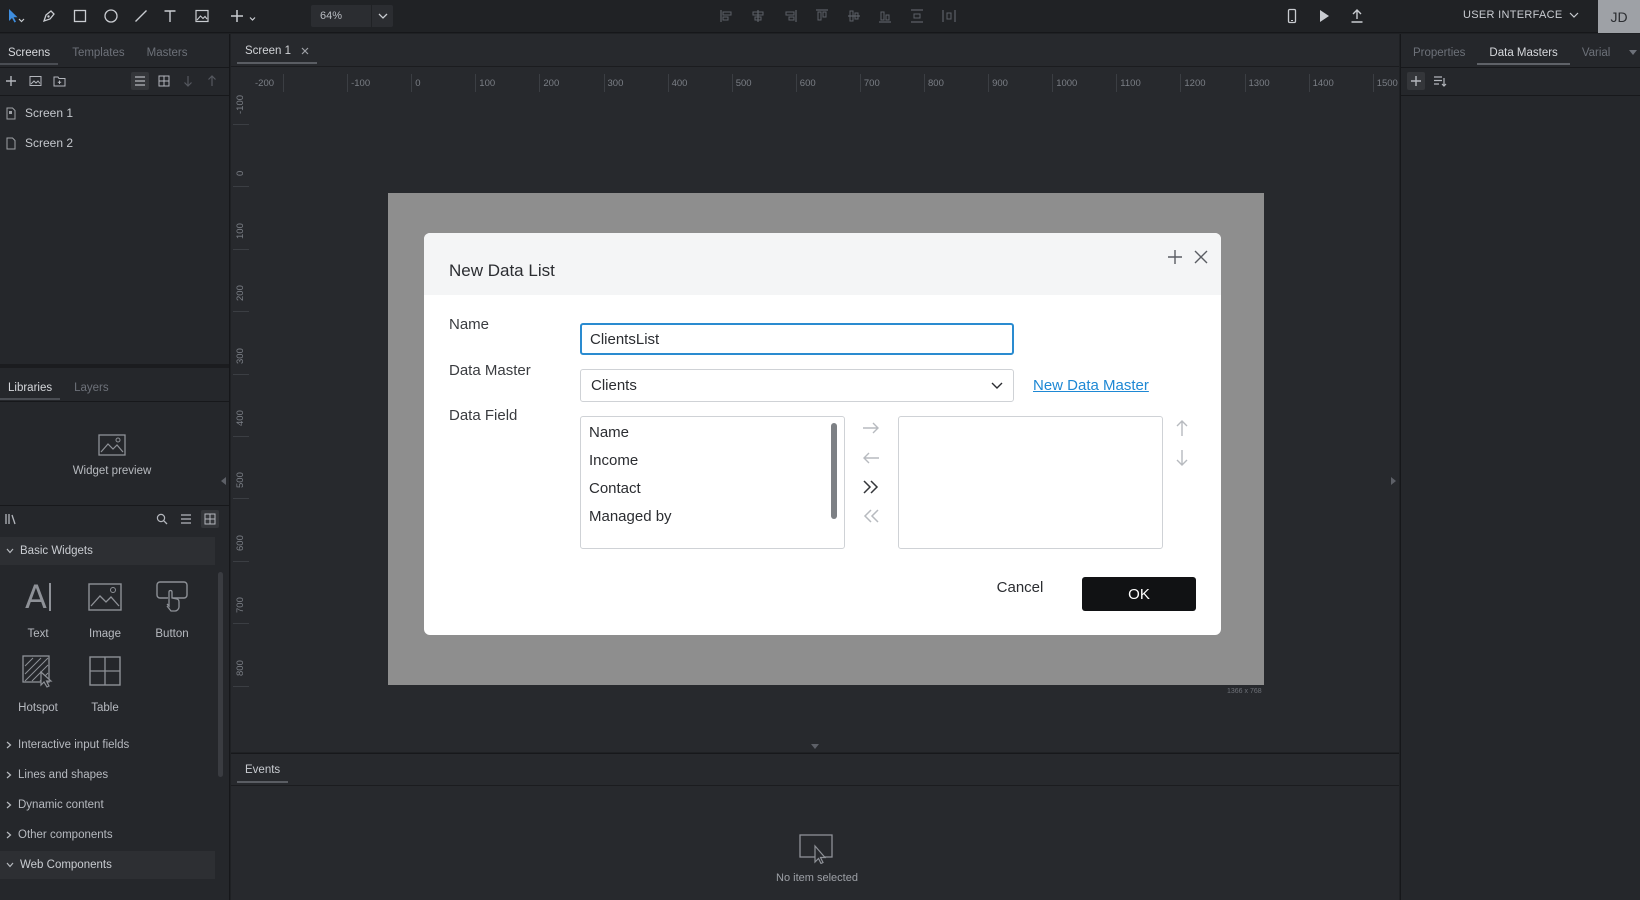 The height and width of the screenshot is (900, 1640). I want to click on cancel-button: Cancel, so click(1020, 590).